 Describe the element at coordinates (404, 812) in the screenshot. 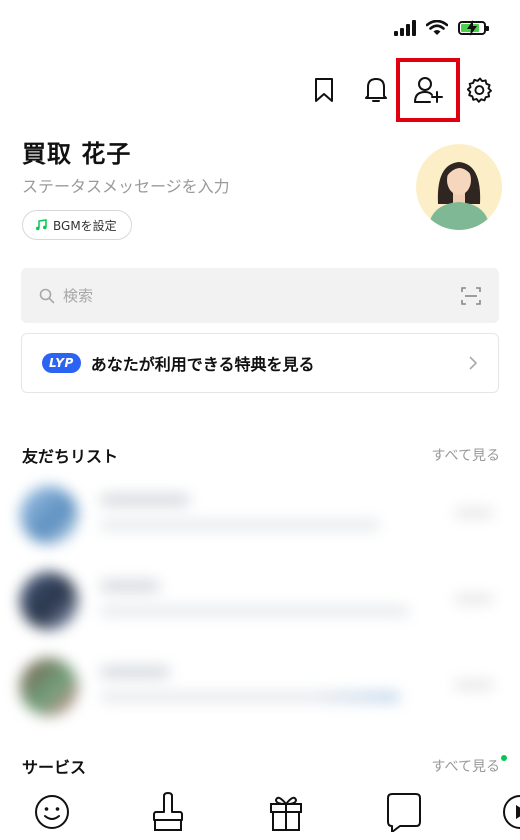

I see `speech-bubble-icon` at that location.